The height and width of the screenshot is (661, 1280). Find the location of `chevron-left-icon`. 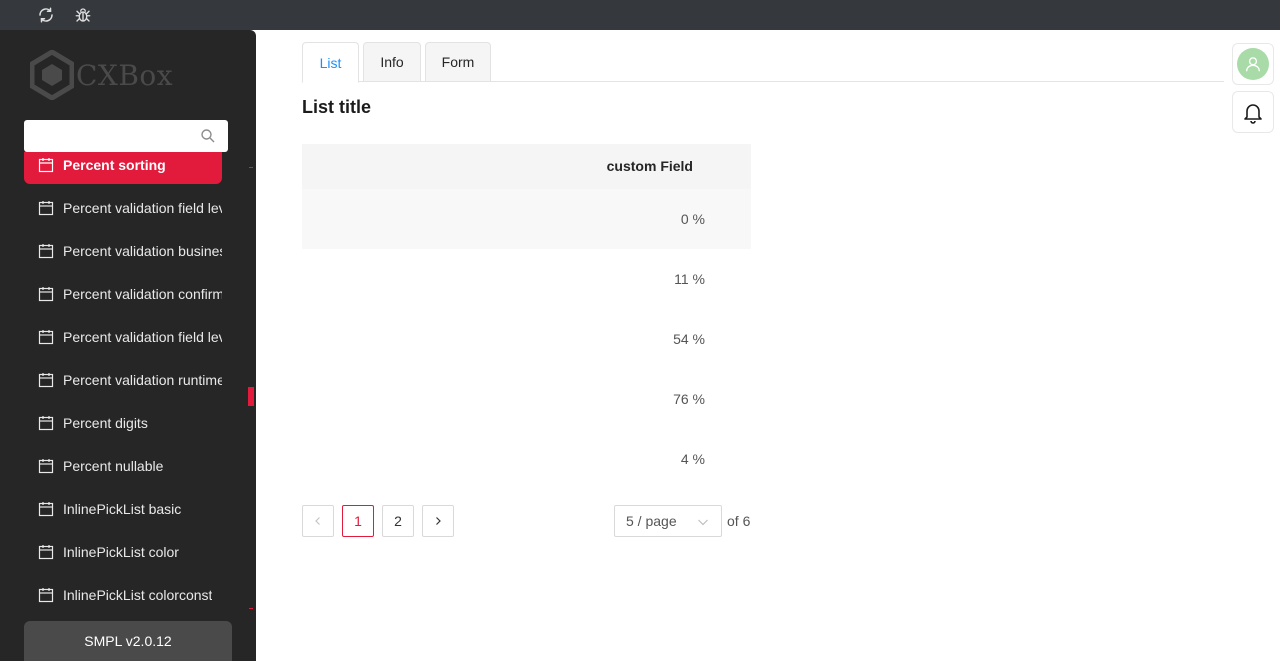

chevron-left-icon is located at coordinates (317, 521).